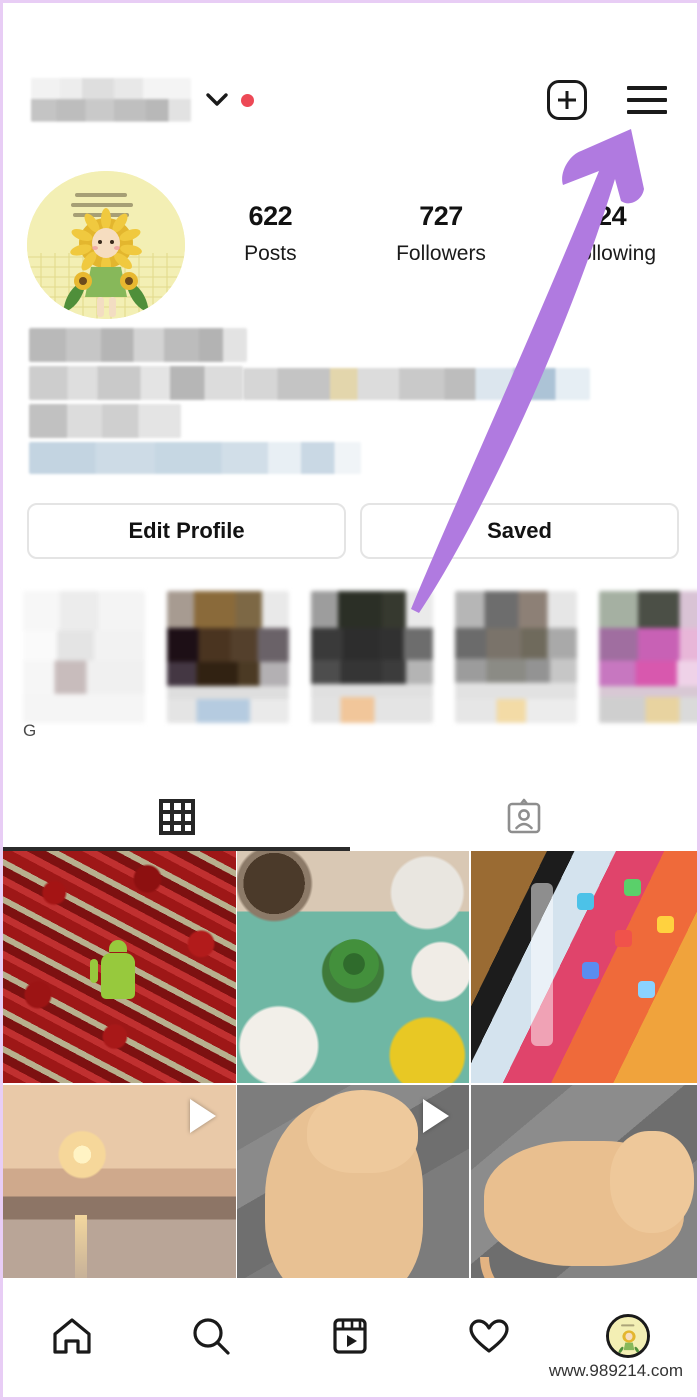 The image size is (700, 1400). I want to click on nav-home, so click(72, 1336).